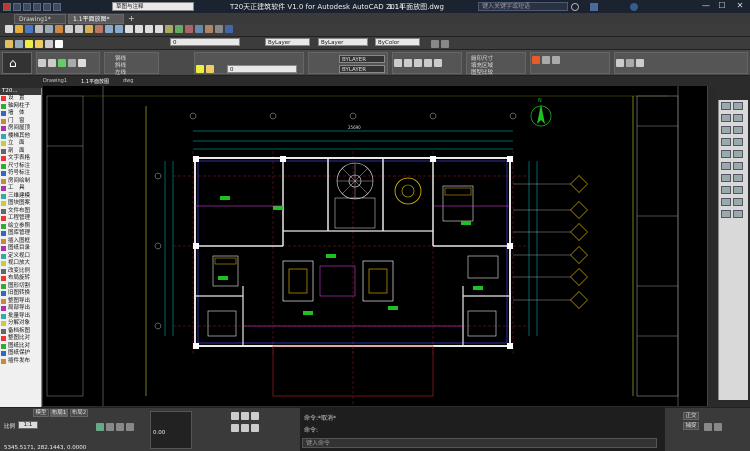 This screenshot has height=451, width=750. What do you see at coordinates (20, 189) in the screenshot?
I see `palette-item: 工 具` at bounding box center [20, 189].